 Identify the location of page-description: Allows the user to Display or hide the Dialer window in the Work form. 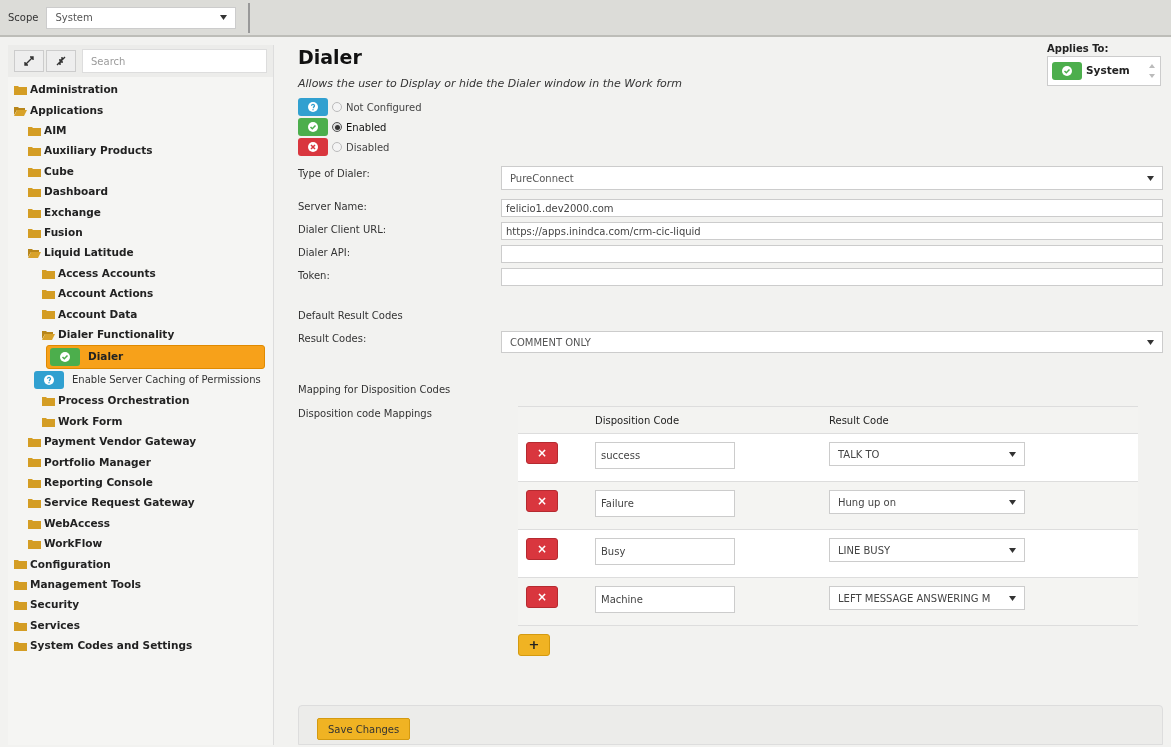
(490, 83).